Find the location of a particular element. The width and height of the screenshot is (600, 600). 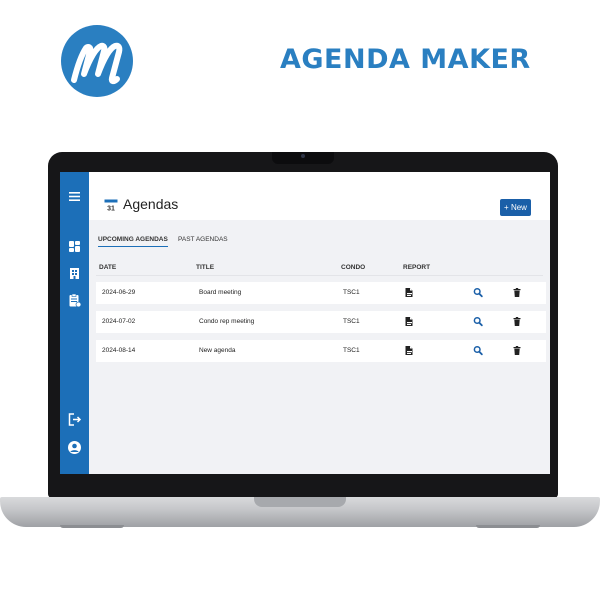

camera-dot is located at coordinates (303, 156).